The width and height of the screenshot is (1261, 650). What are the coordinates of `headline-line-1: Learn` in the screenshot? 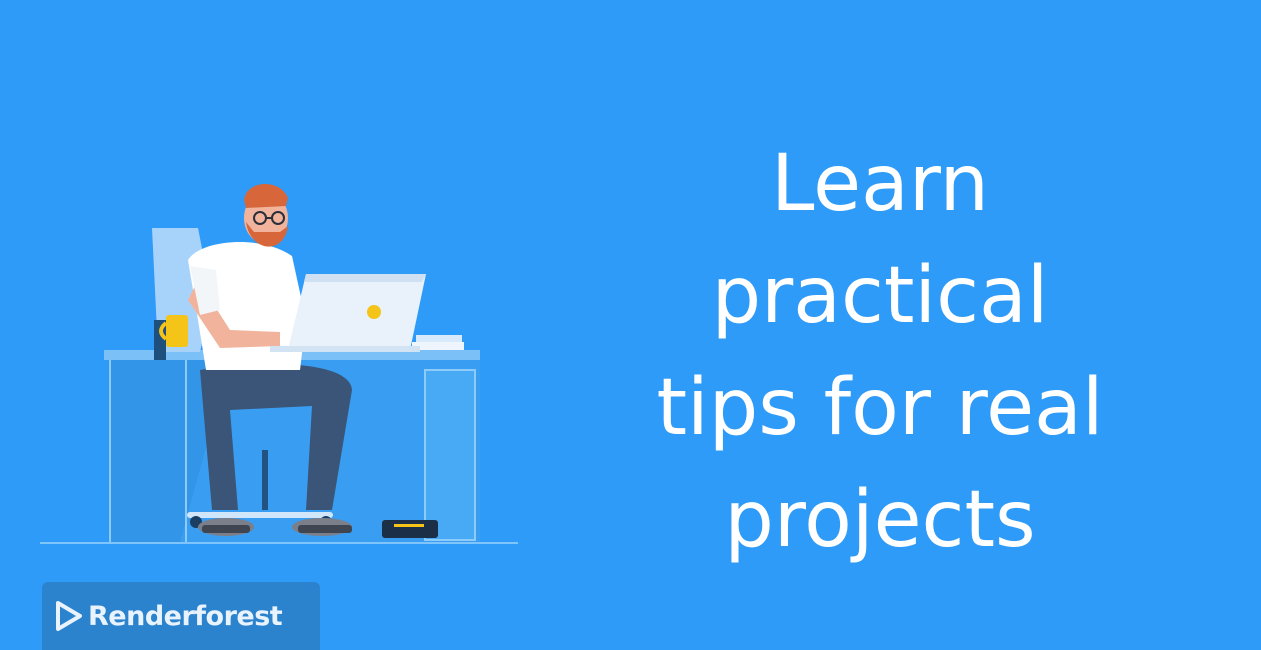 It's located at (879, 184).